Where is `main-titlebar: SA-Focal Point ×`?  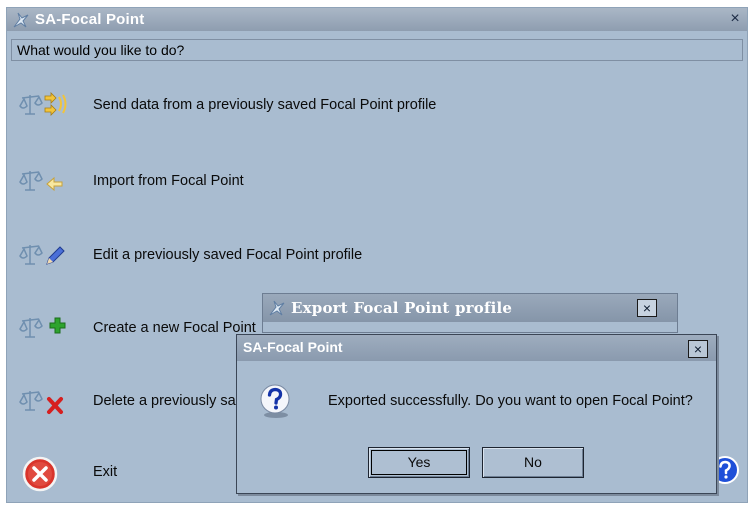
main-titlebar: SA-Focal Point × is located at coordinates (377, 19).